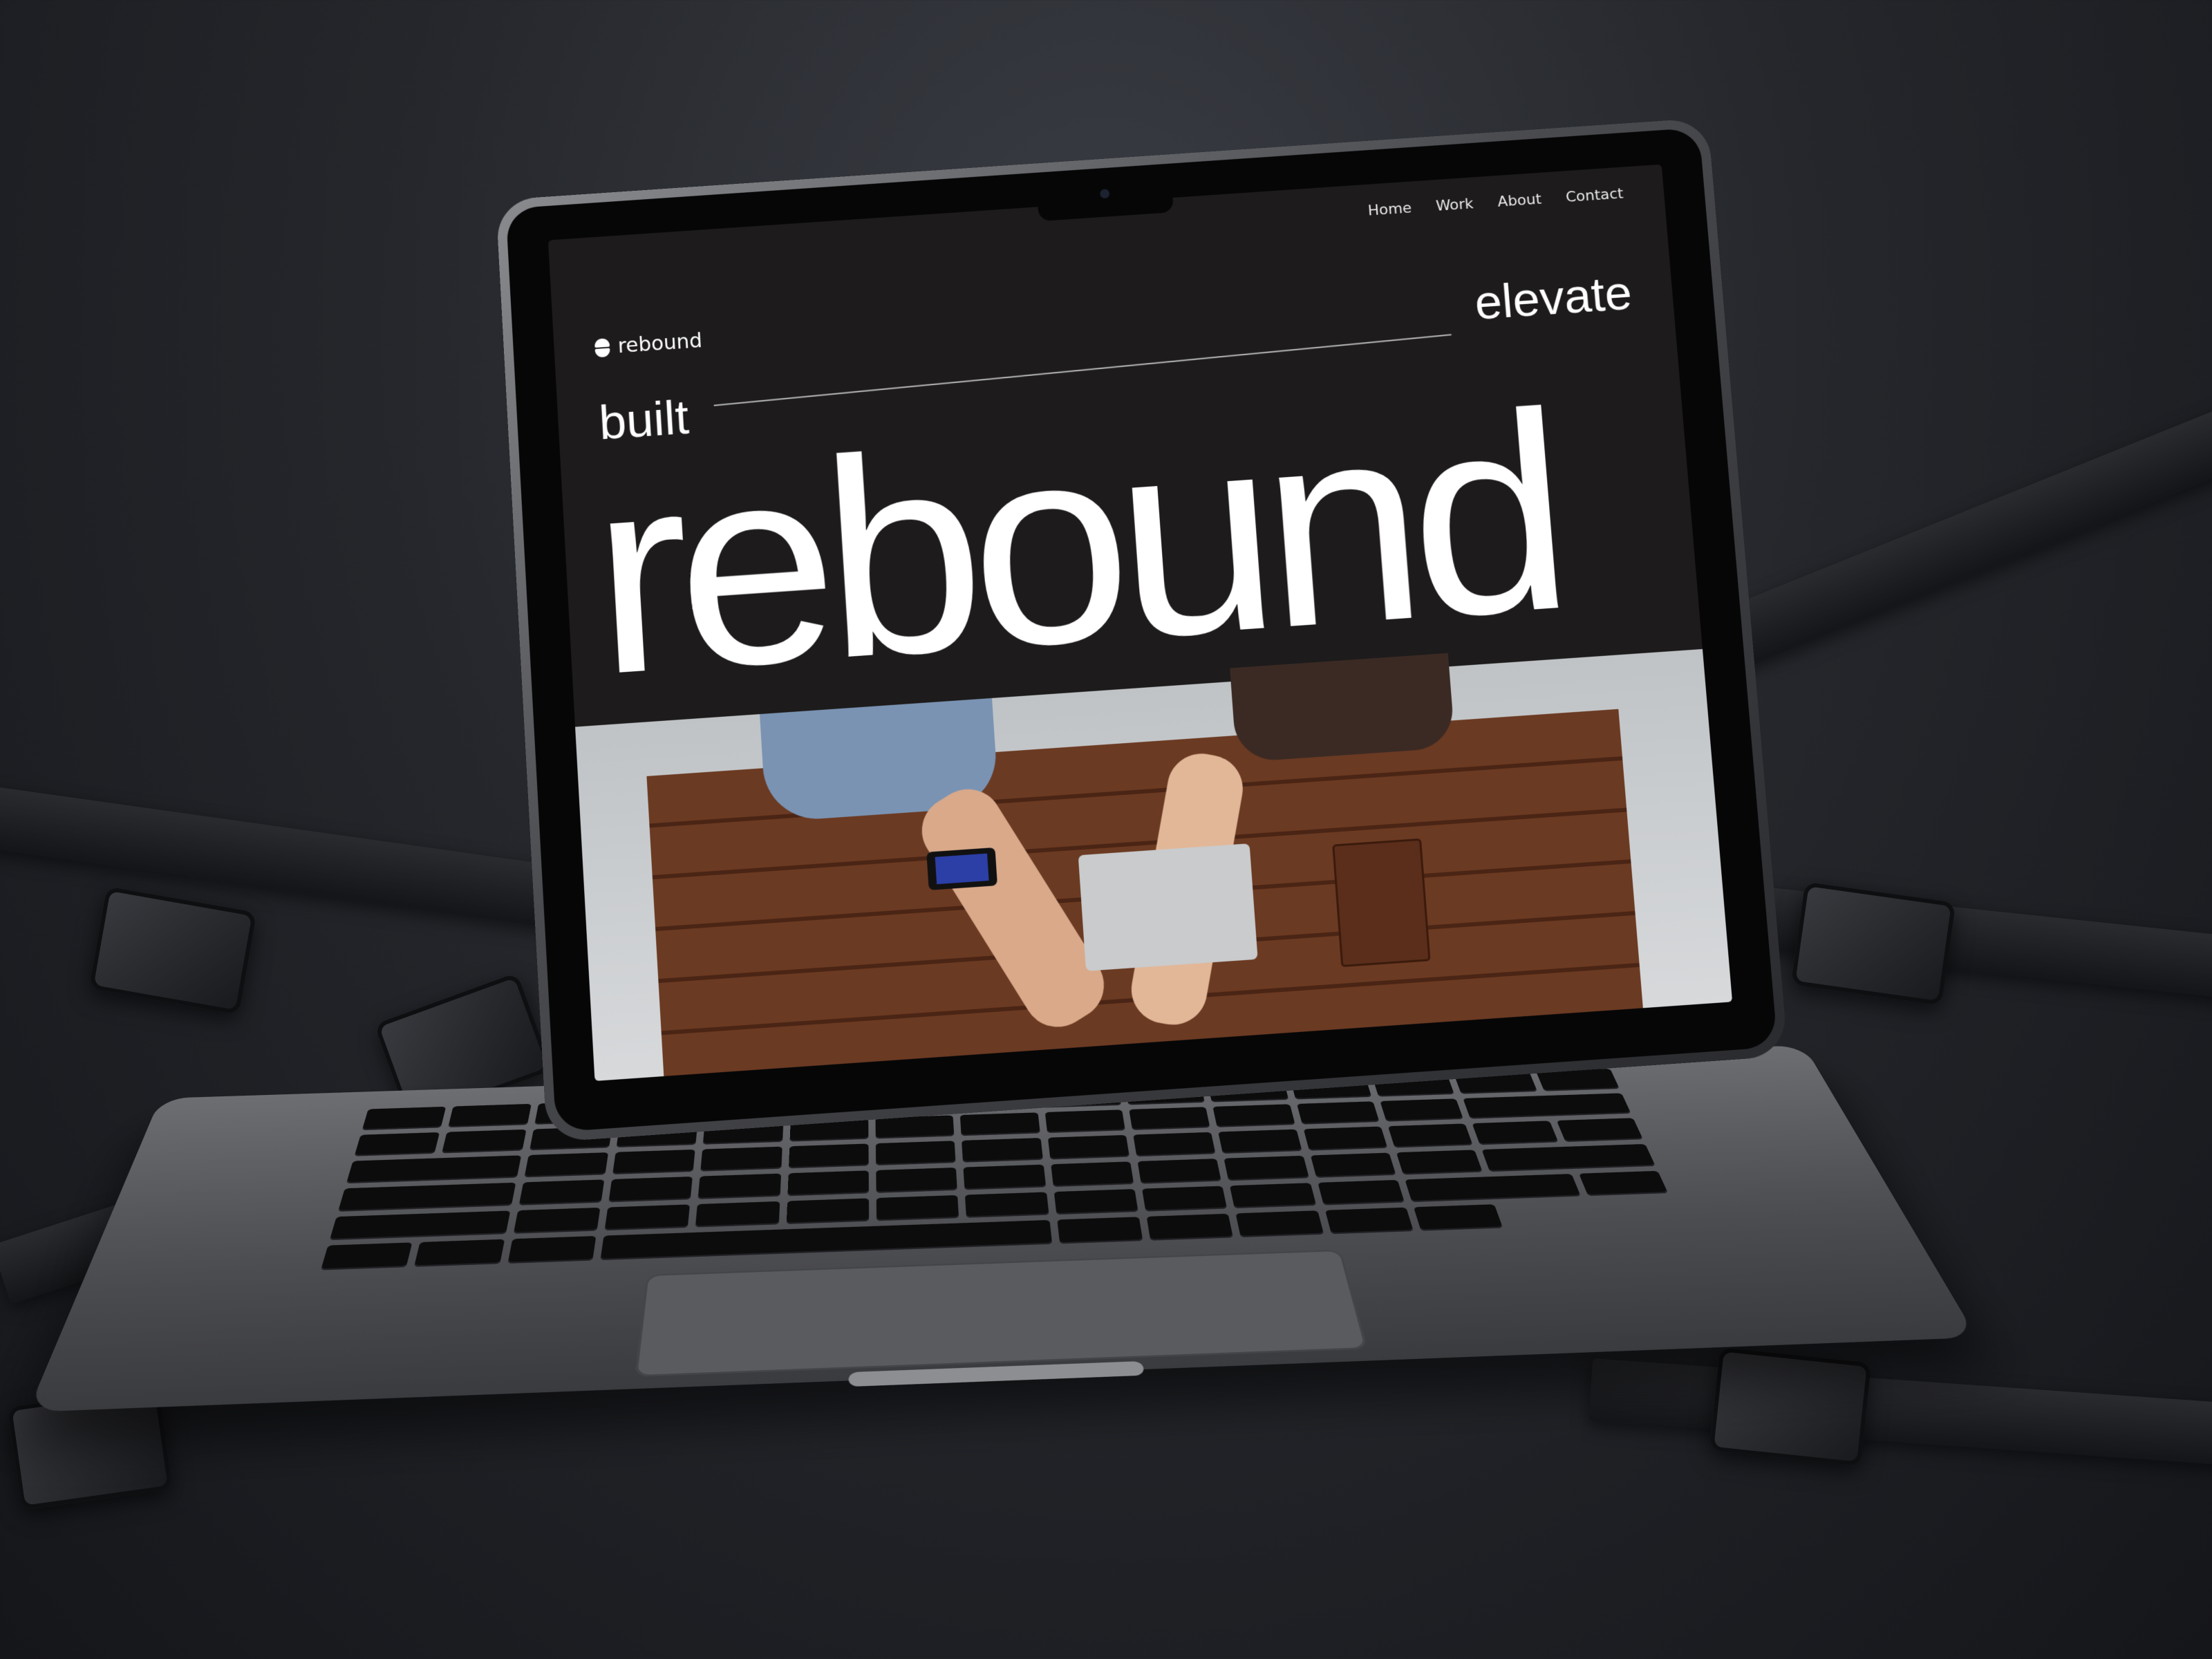  What do you see at coordinates (1958, 529) in the screenshot?
I see `strap-right-upper` at bounding box center [1958, 529].